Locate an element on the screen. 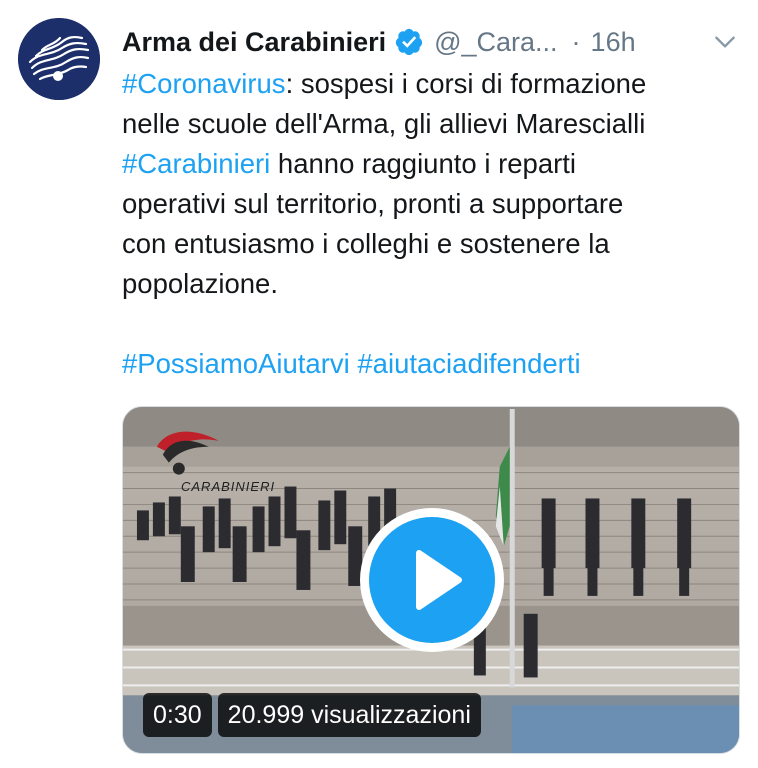  tweet-header: Arma dei Carabinieri @_Cara... · 16h is located at coordinates (433, 42).